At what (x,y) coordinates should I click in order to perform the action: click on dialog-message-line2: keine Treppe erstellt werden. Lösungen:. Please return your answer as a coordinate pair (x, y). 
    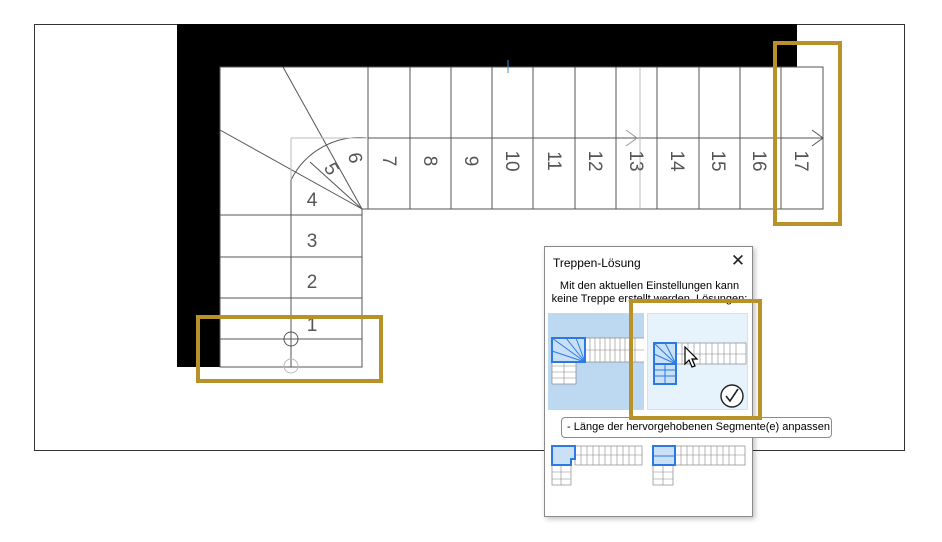
    Looking at the image, I should click on (649, 299).